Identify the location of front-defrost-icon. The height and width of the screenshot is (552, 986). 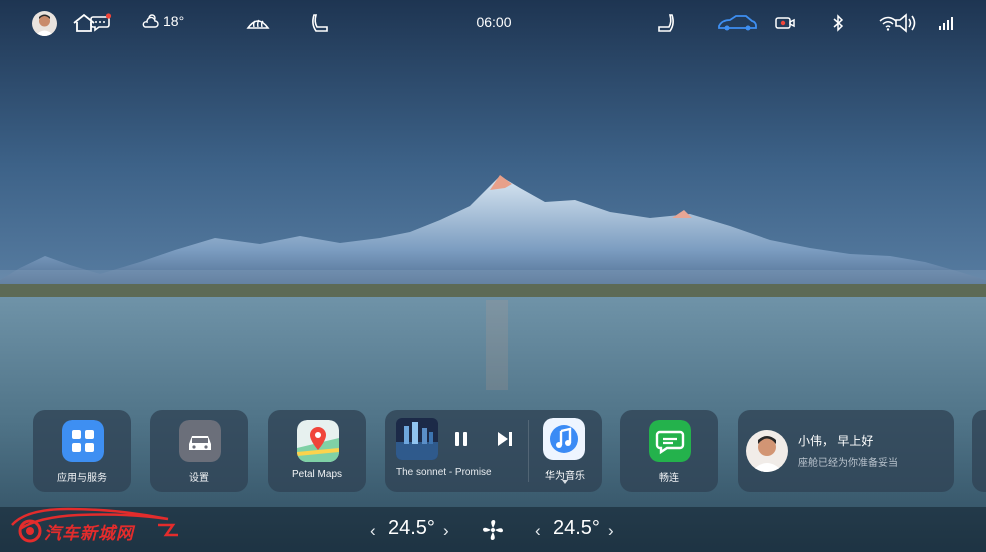
(258, 23).